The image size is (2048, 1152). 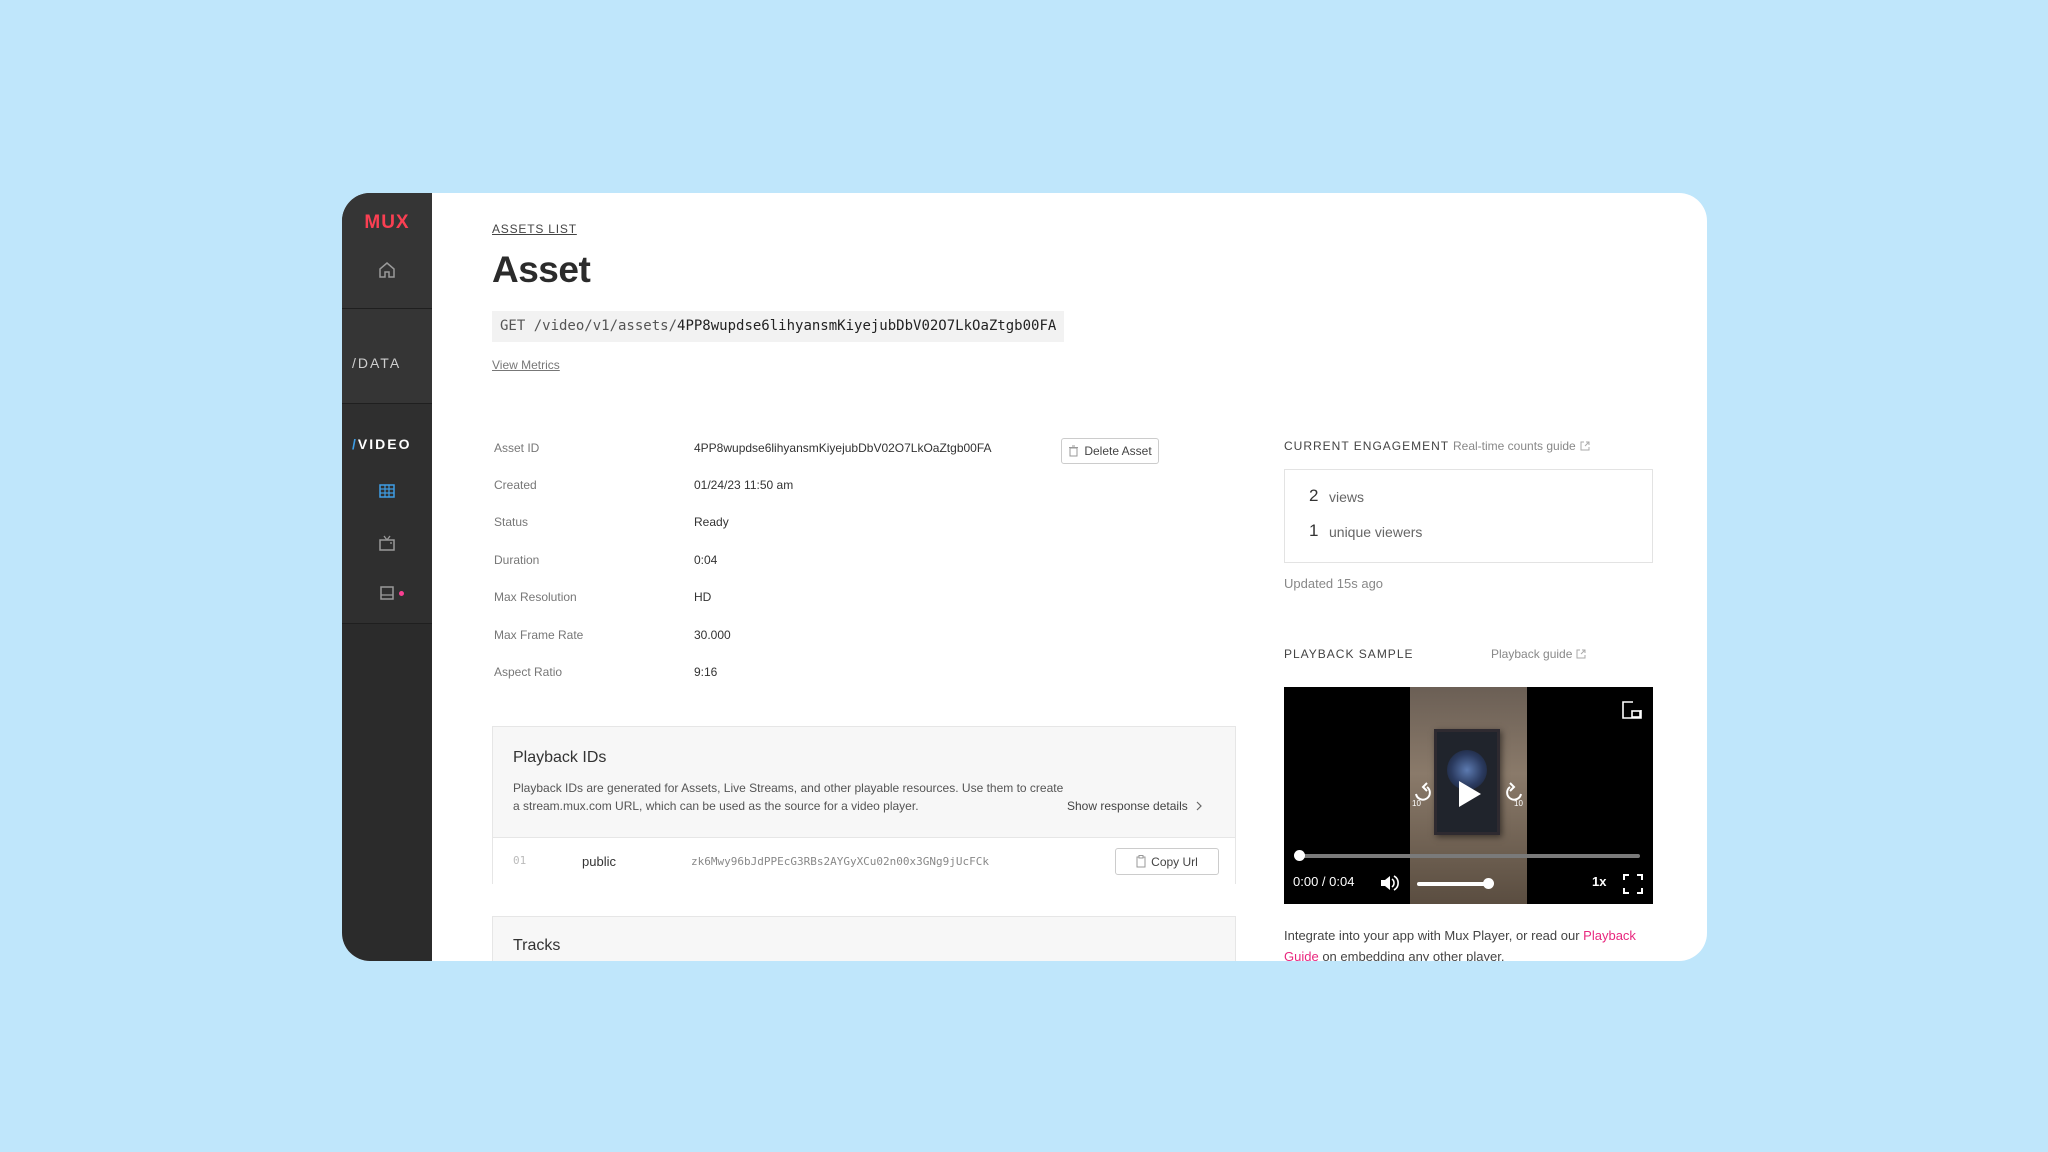 What do you see at coordinates (1314, 530) in the screenshot?
I see `unique-viewers-count: 1` at bounding box center [1314, 530].